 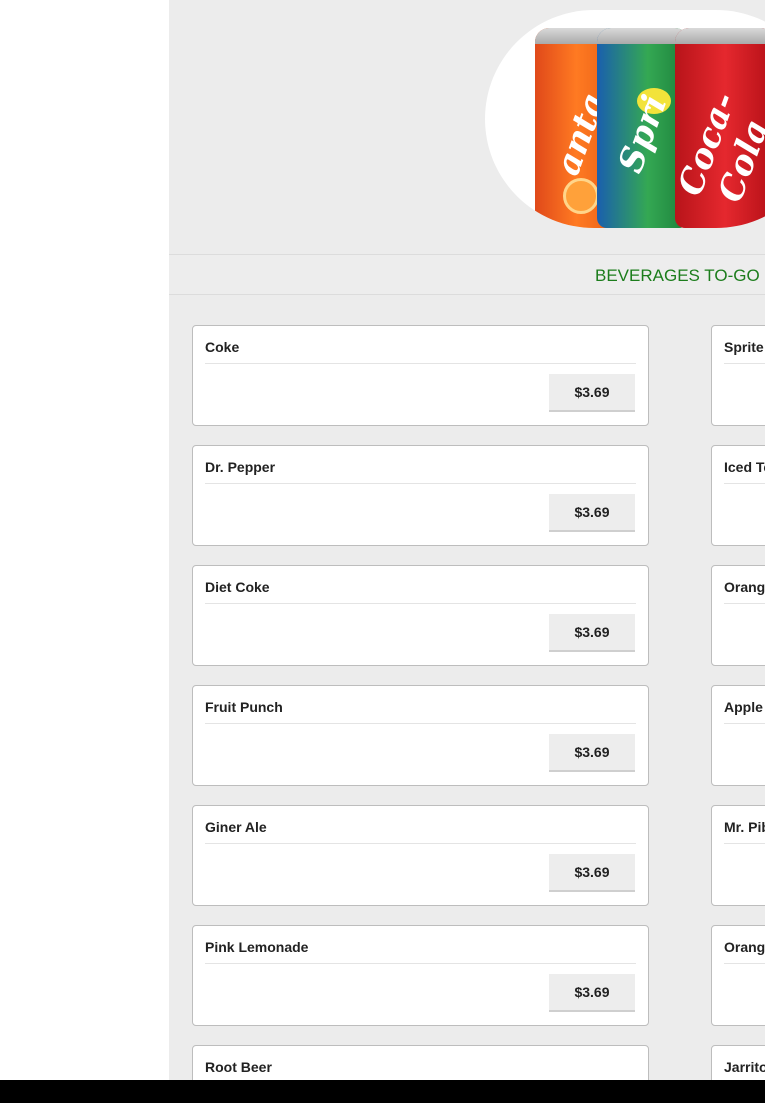 I want to click on menu-item-card: Iced Te, so click(x=738, y=495).